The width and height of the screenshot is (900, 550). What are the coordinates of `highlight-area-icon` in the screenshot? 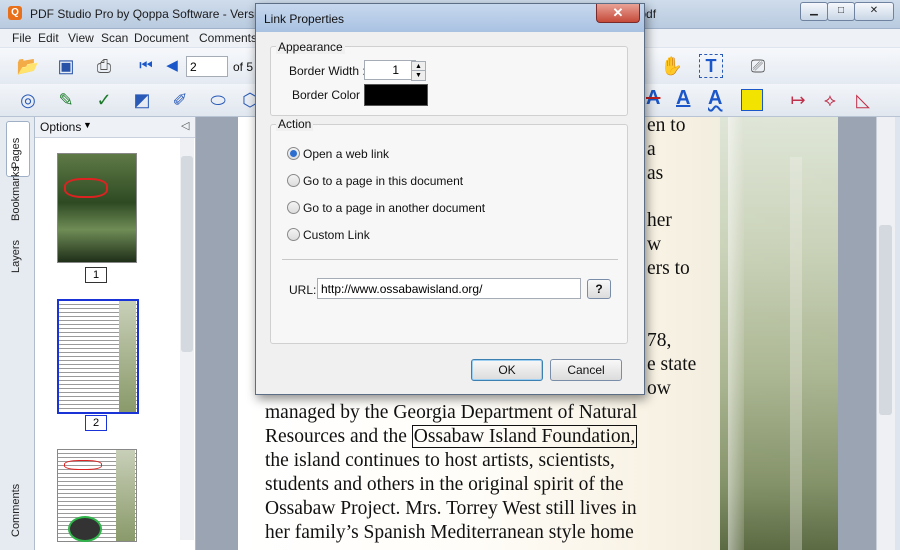 It's located at (752, 100).